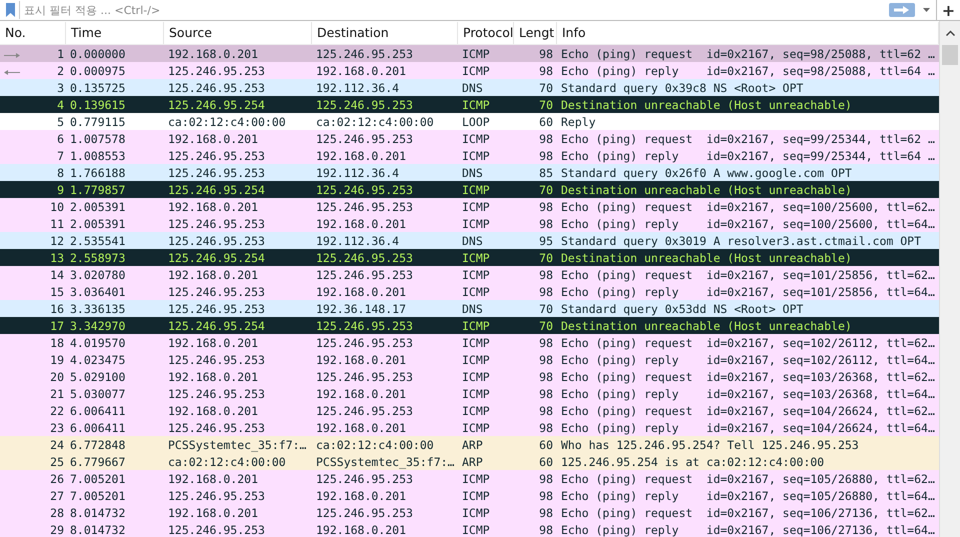 The image size is (960, 537). Describe the element at coordinates (98, 291) in the screenshot. I see `time-cell: 3.036401` at that location.